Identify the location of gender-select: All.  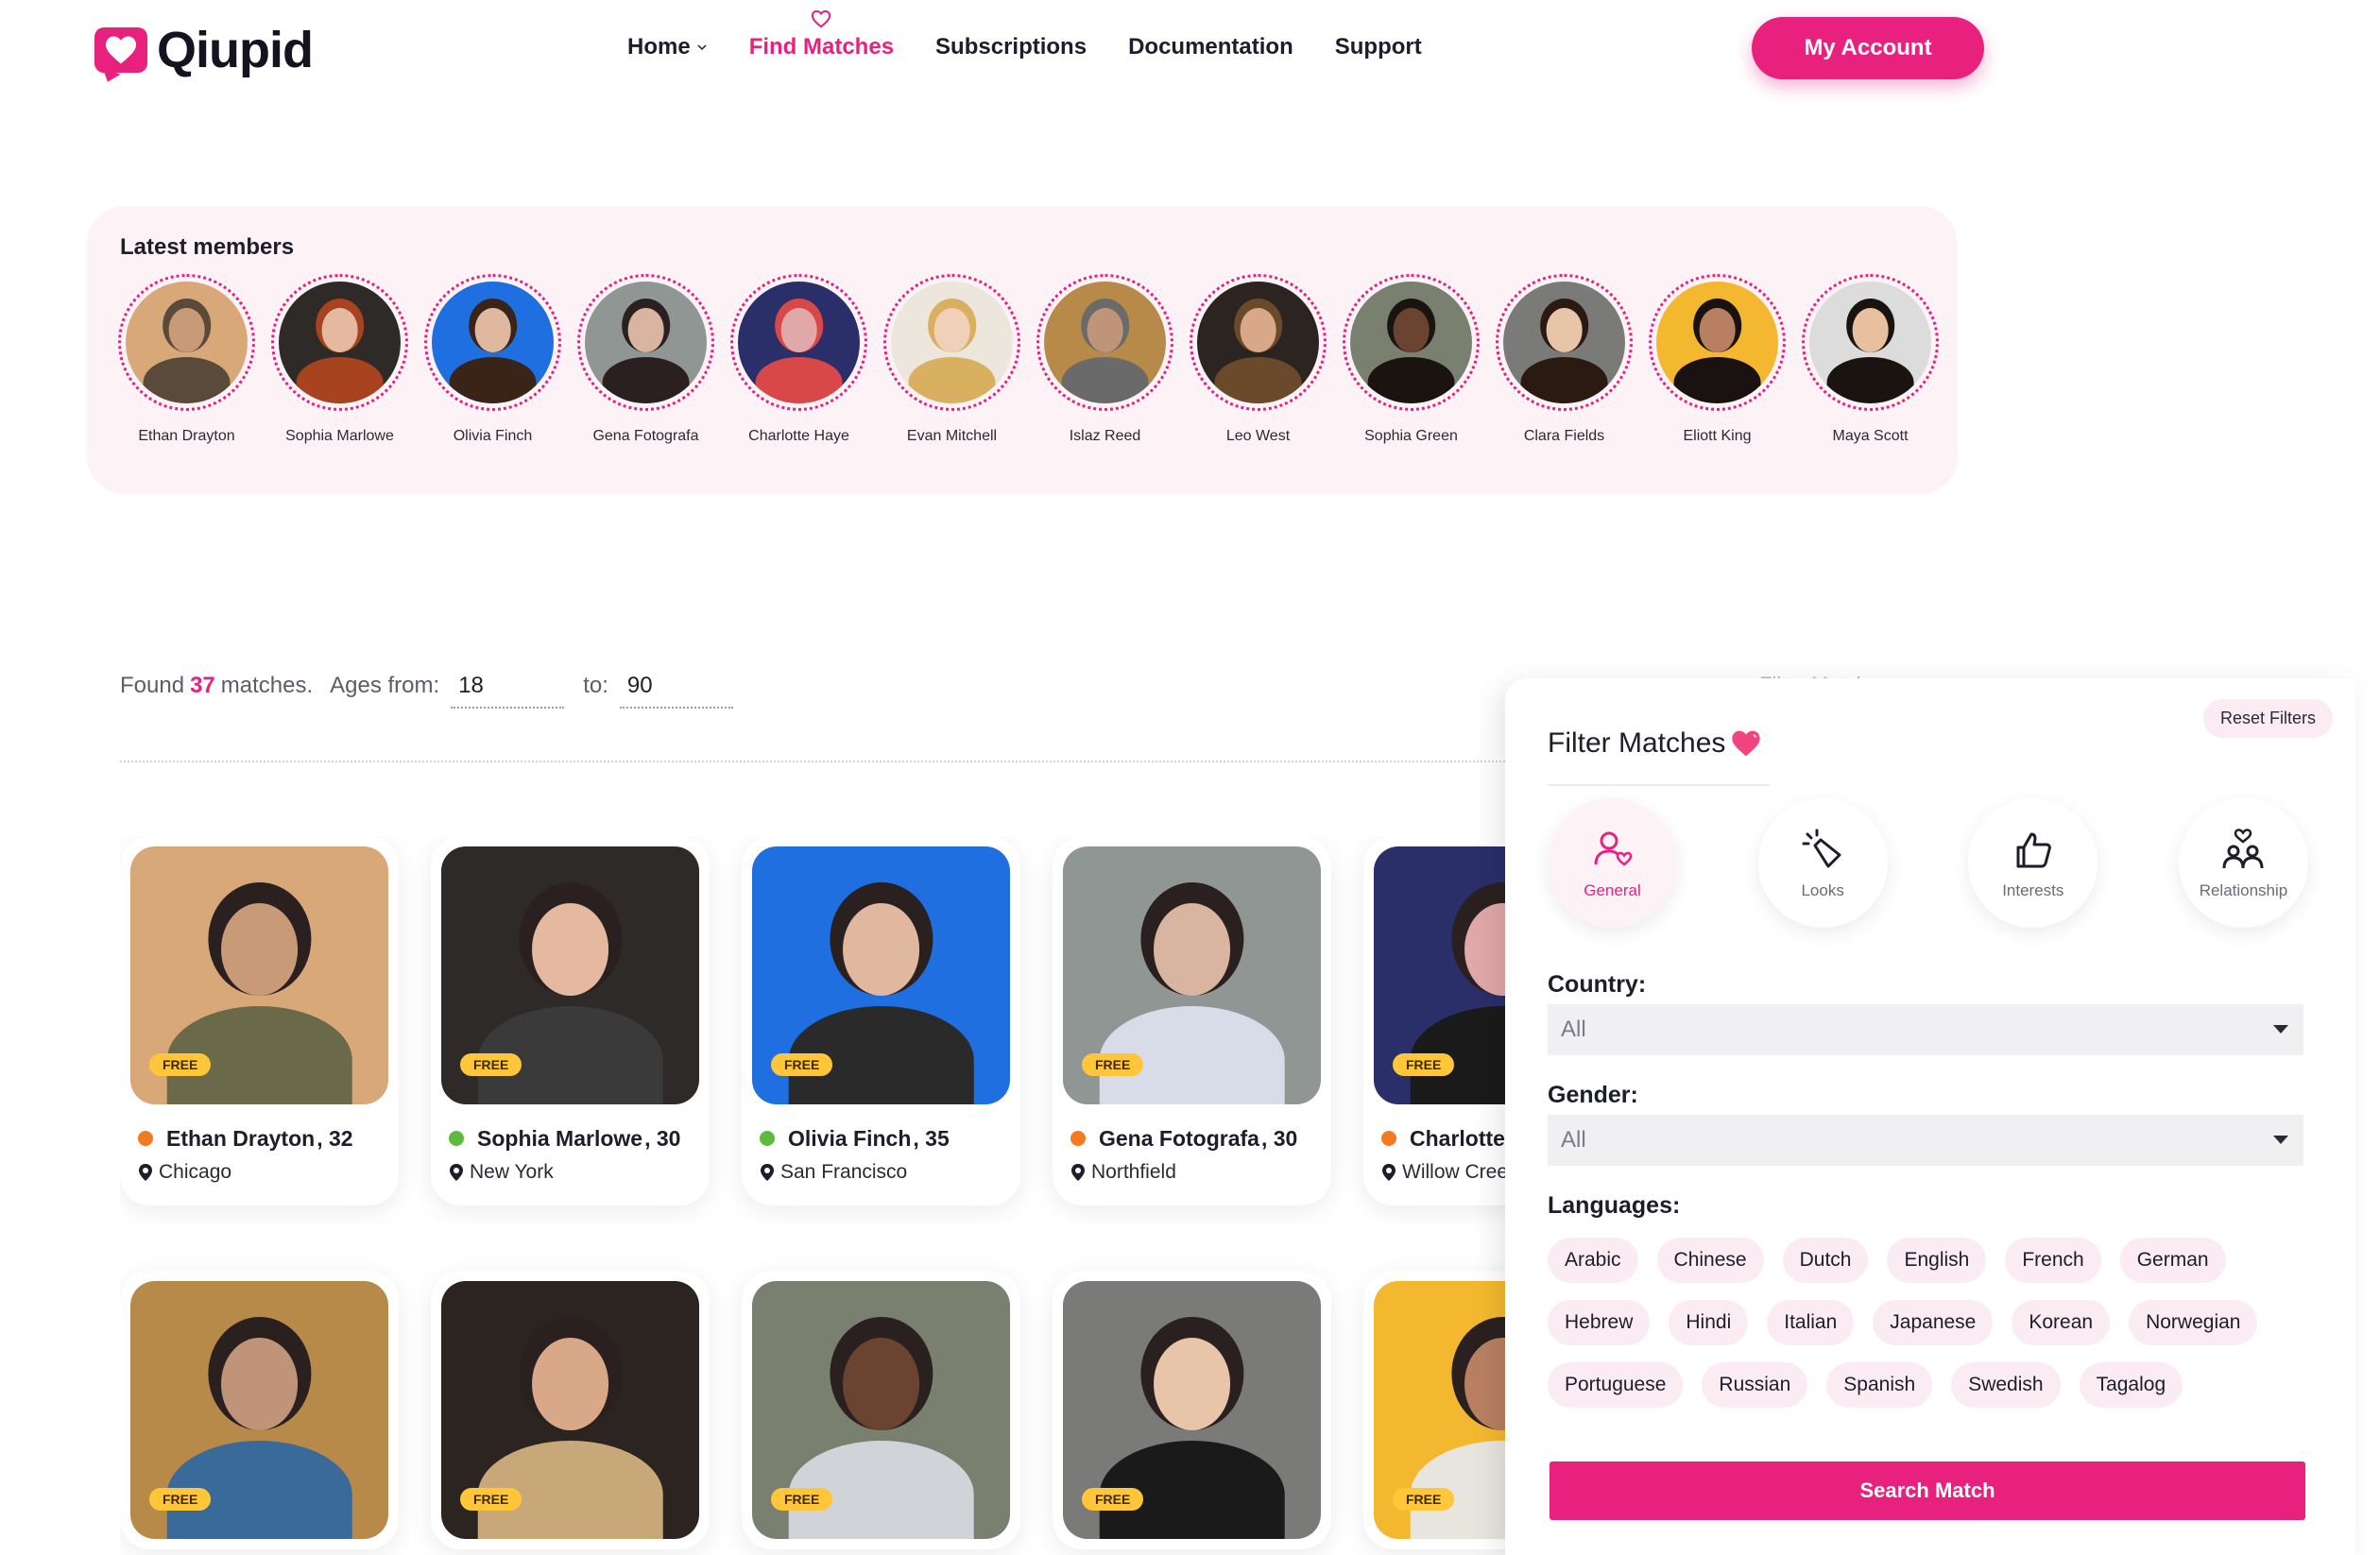
(1925, 1140).